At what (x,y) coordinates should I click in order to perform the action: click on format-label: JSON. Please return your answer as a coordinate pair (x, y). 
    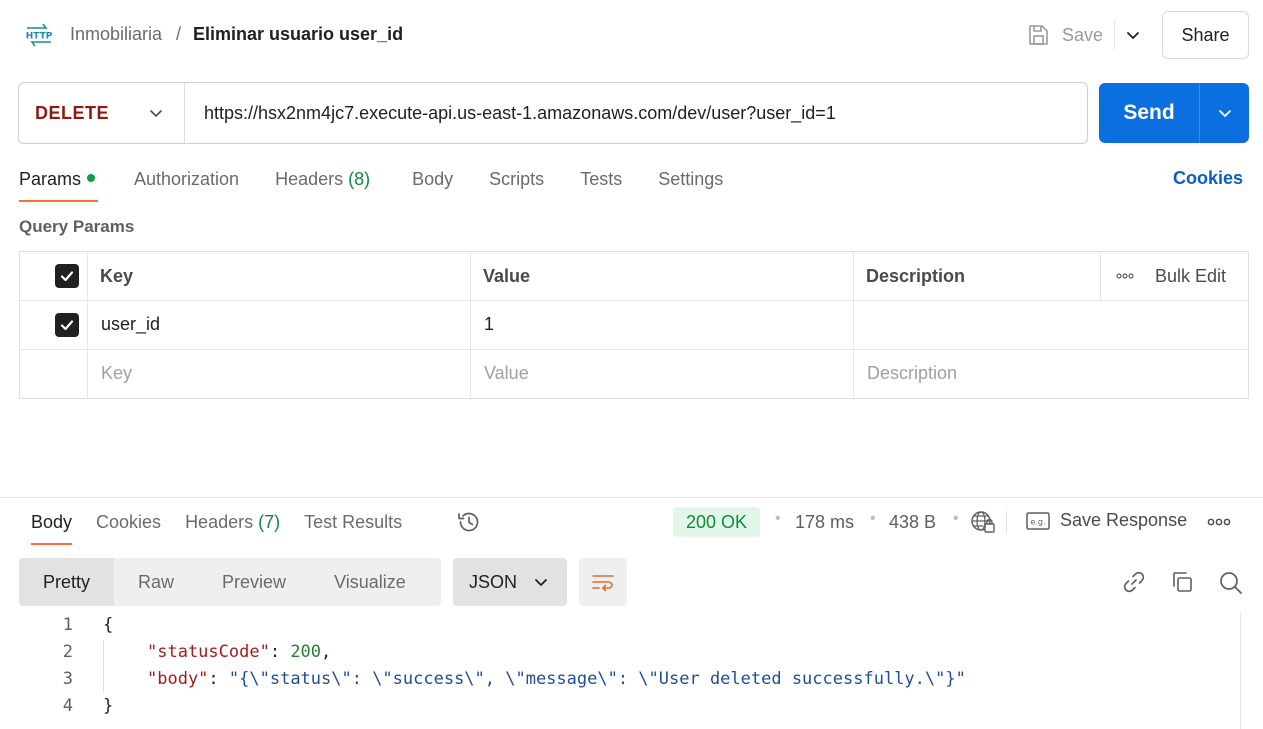
    Looking at the image, I should click on (493, 581).